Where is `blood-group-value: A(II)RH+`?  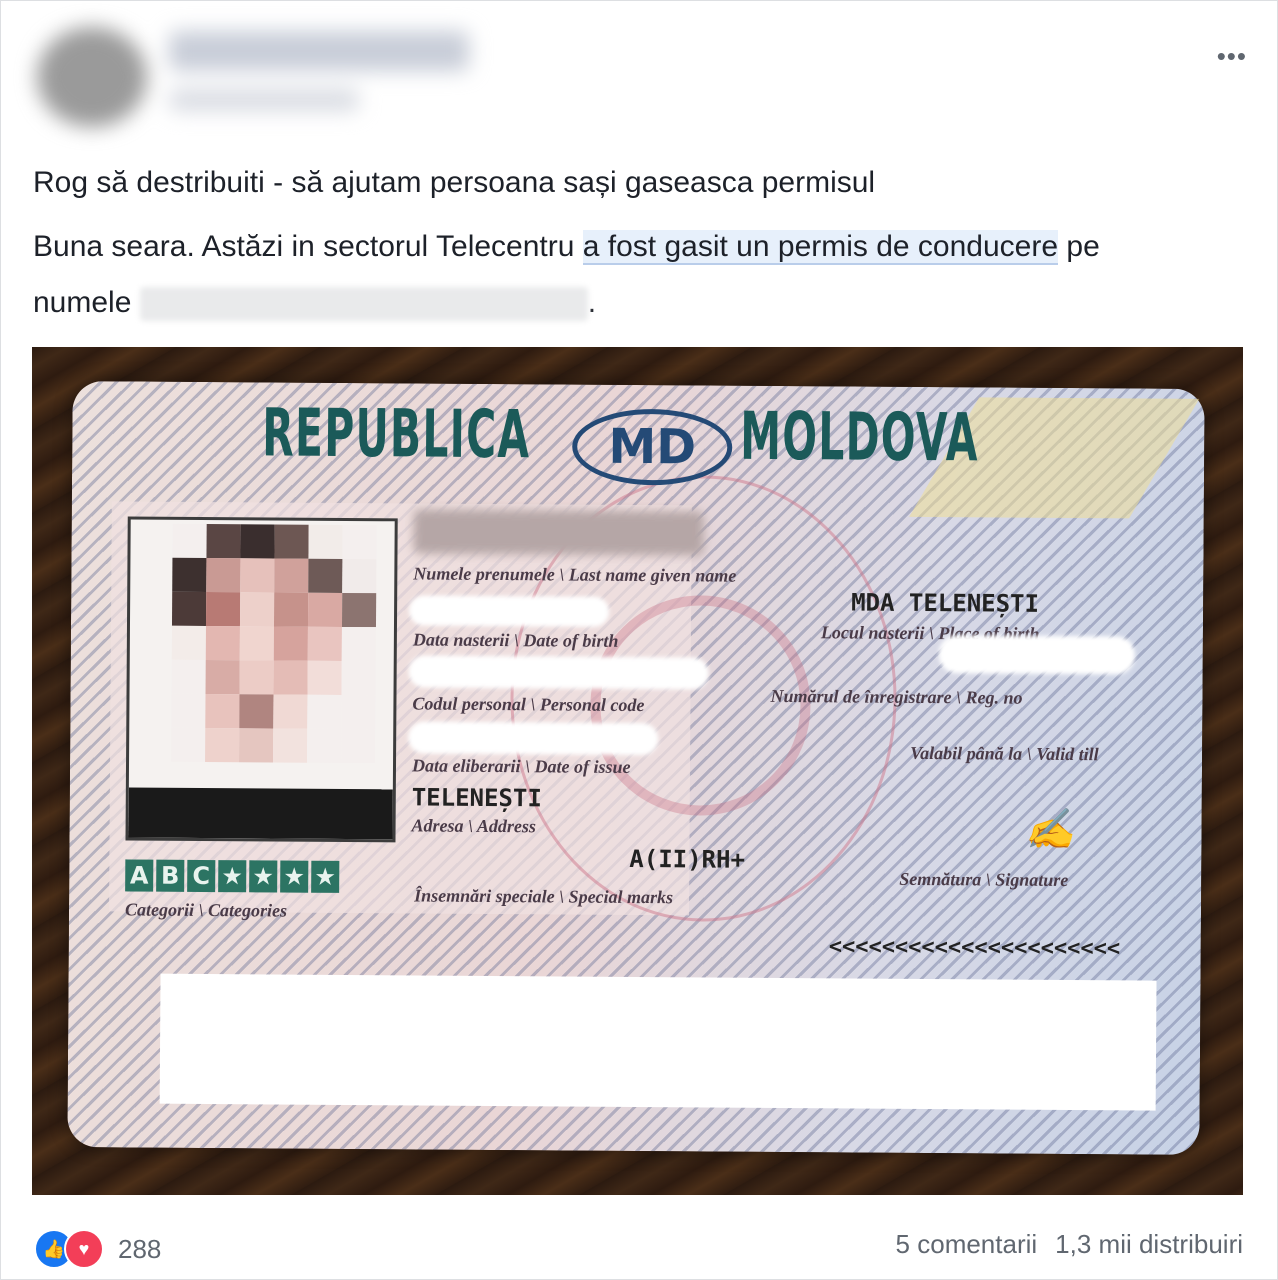 blood-group-value: A(II)RH+ is located at coordinates (687, 859).